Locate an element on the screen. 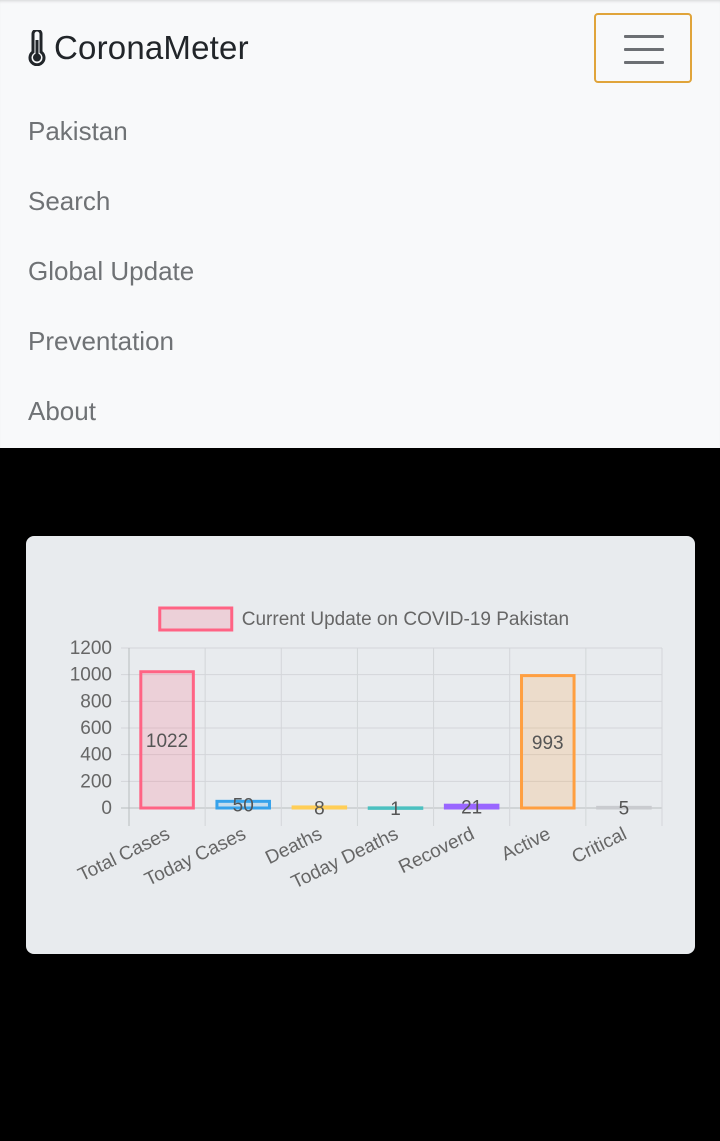  brand: CoronaMeter is located at coordinates (137, 48).